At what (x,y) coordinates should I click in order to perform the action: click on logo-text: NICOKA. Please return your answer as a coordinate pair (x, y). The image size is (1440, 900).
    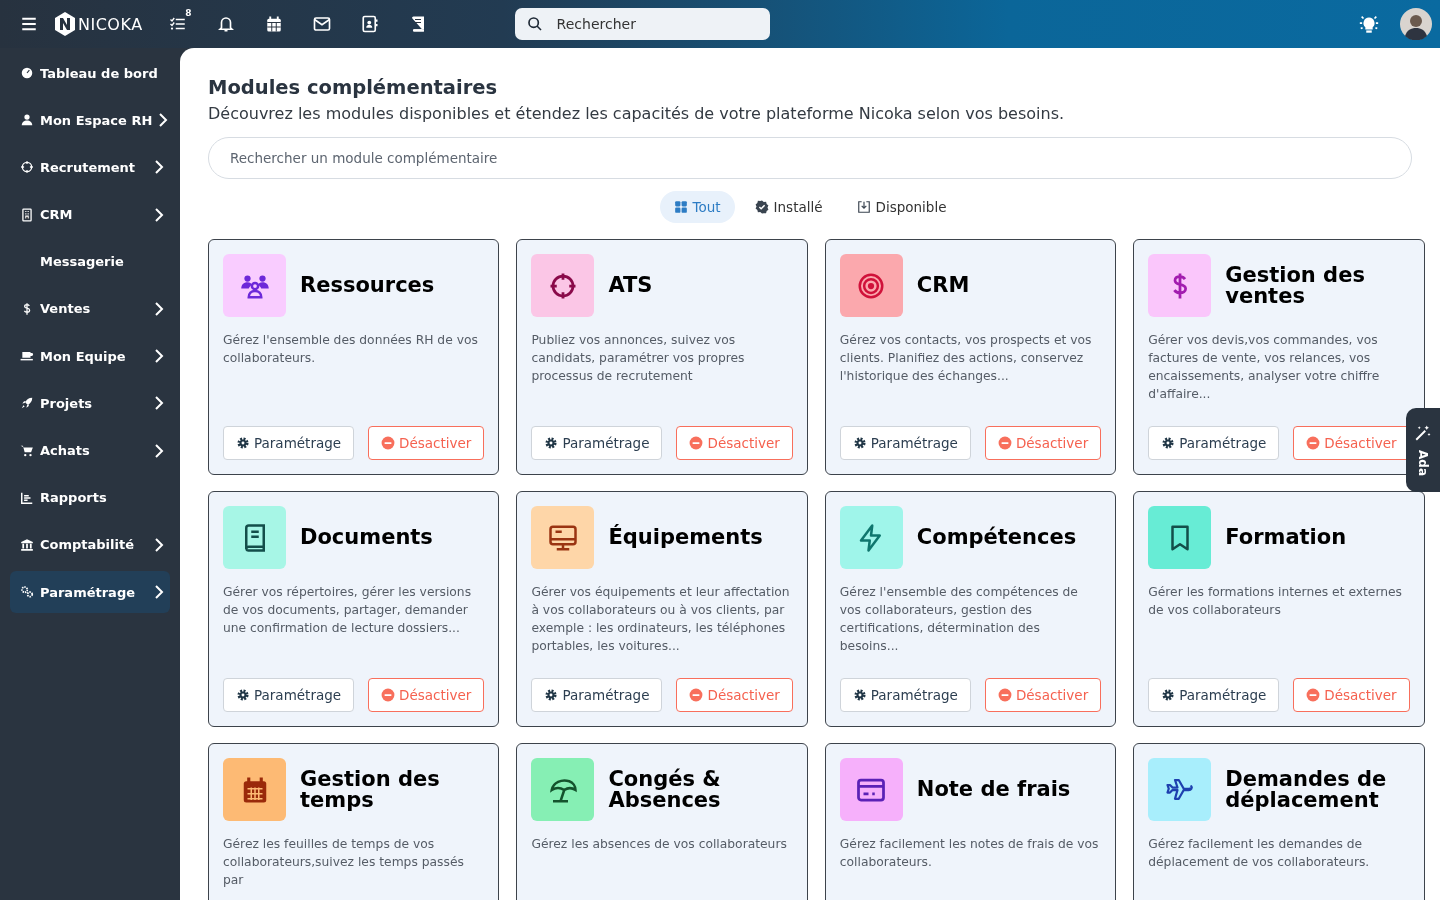
    Looking at the image, I should click on (110, 24).